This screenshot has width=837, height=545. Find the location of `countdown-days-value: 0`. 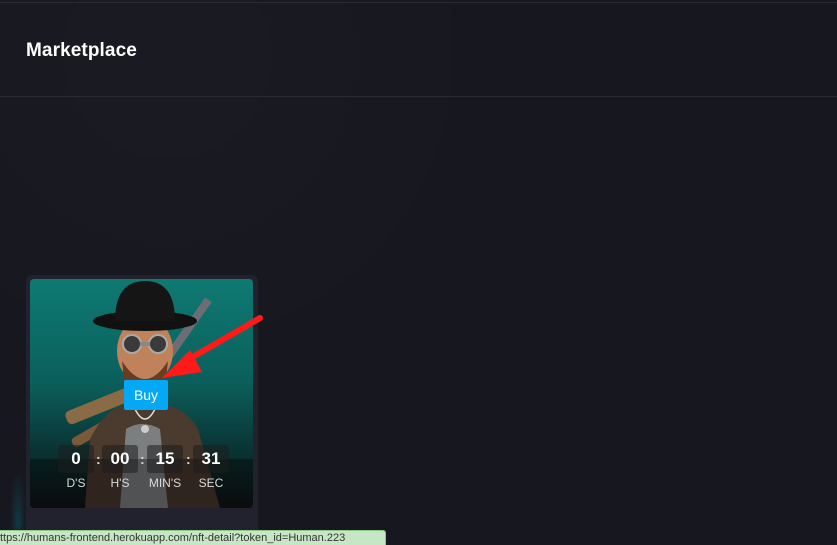

countdown-days-value: 0 is located at coordinates (76, 459).